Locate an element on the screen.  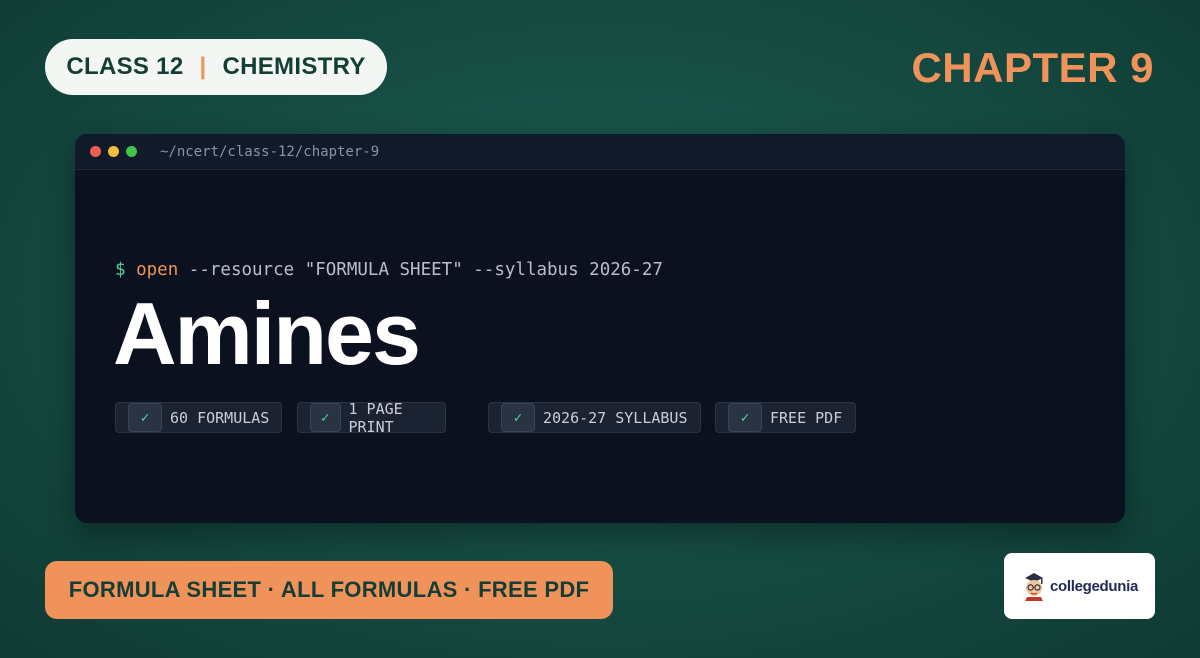
badge-page-print: ✓ 1 PAGE PRINT is located at coordinates (371, 417).